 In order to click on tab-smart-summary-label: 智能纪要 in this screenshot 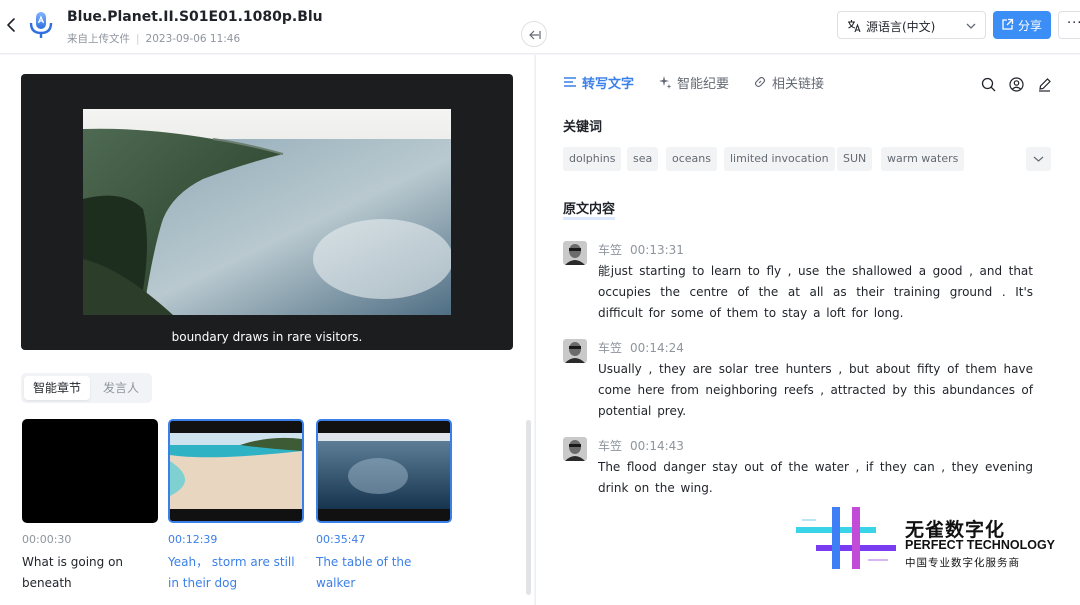, I will do `click(703, 84)`.